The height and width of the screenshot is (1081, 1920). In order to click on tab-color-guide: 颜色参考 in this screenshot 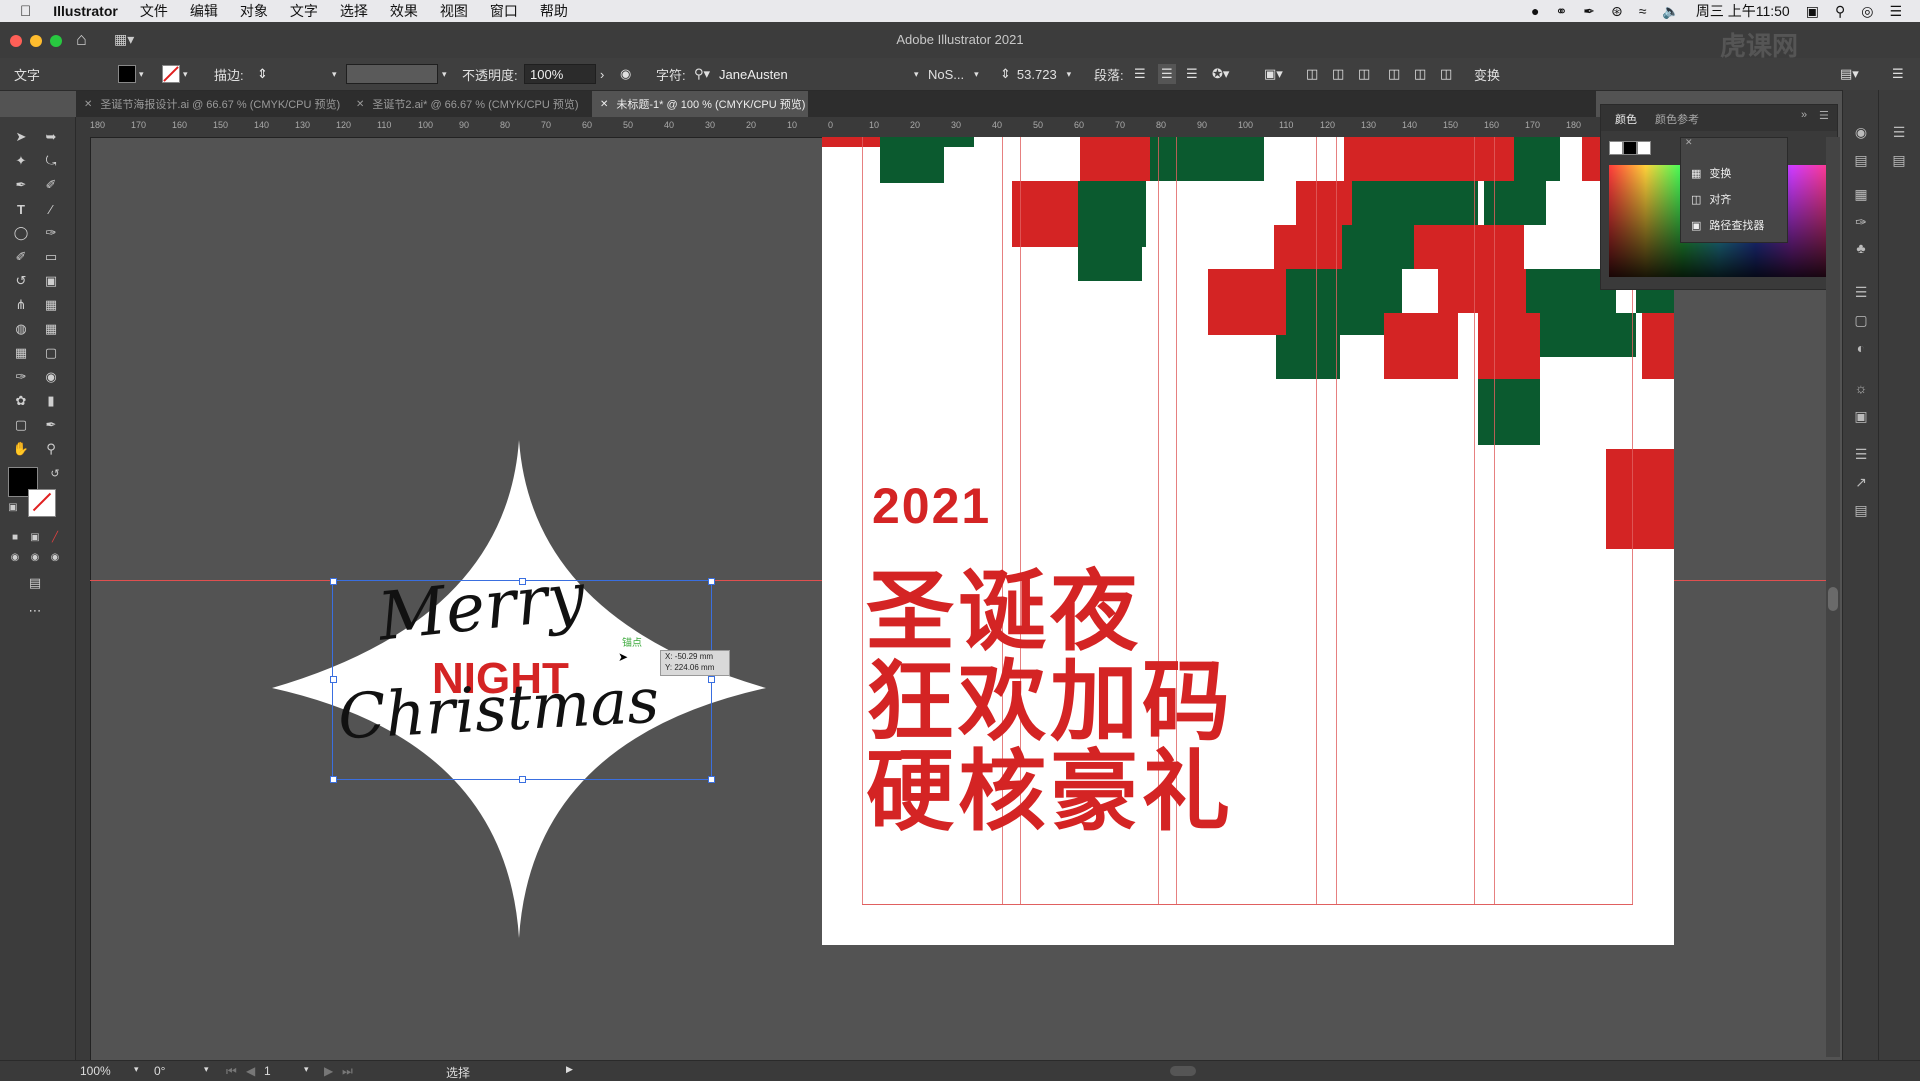, I will do `click(1677, 119)`.